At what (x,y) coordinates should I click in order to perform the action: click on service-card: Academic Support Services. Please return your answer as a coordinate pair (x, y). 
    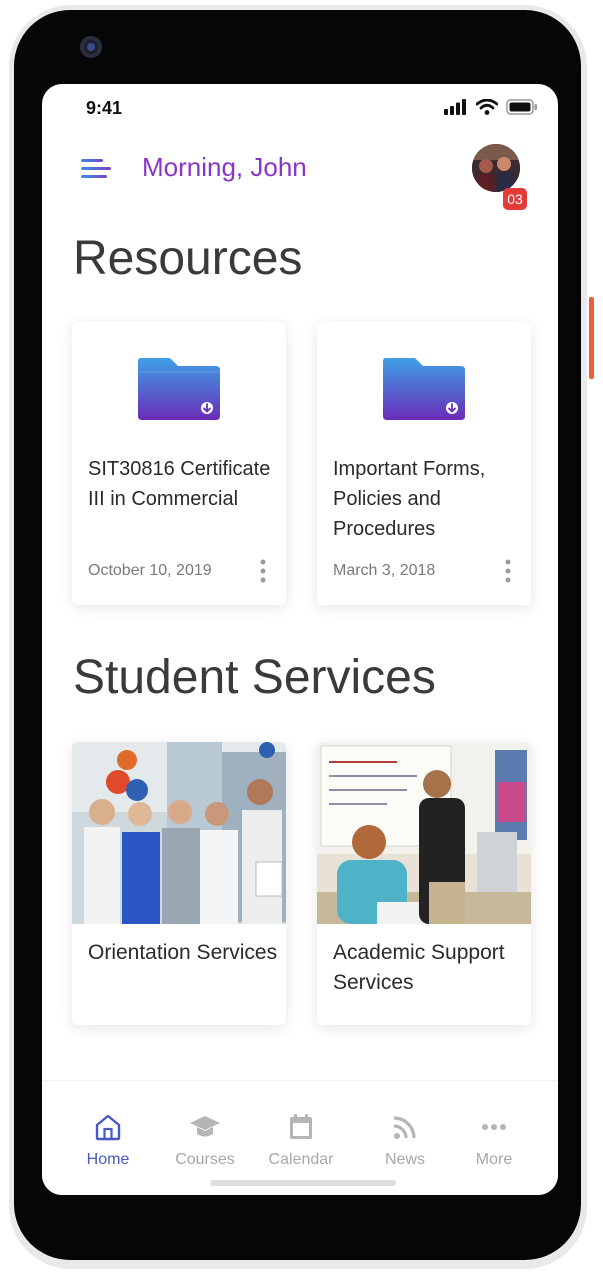
    Looking at the image, I should click on (424, 883).